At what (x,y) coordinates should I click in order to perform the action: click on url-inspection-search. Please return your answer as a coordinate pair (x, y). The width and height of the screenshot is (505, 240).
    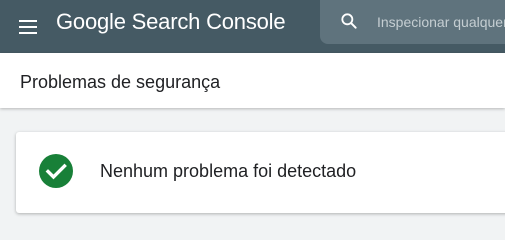
    Looking at the image, I should click on (412, 22).